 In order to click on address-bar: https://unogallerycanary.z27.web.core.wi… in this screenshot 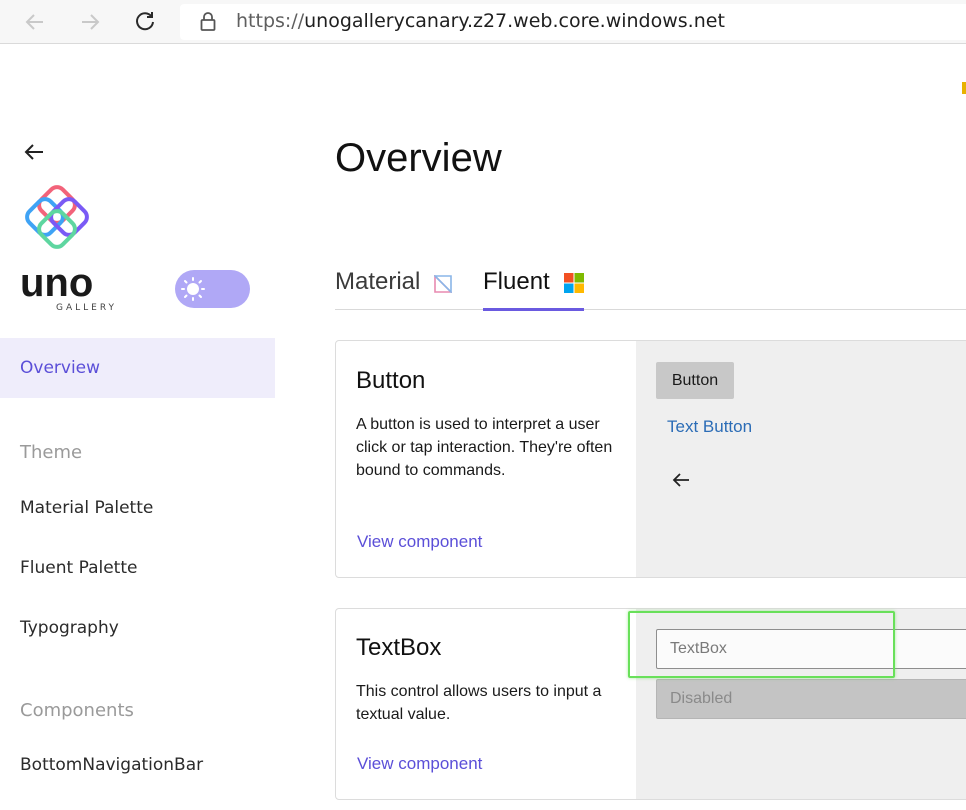, I will do `click(573, 22)`.